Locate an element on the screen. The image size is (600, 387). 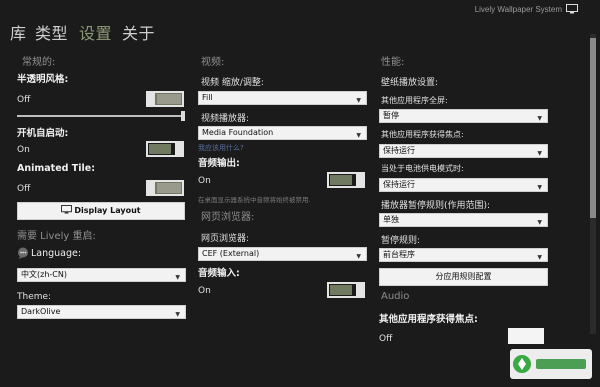
display-layout-button: Display Layout is located at coordinates (101, 211).